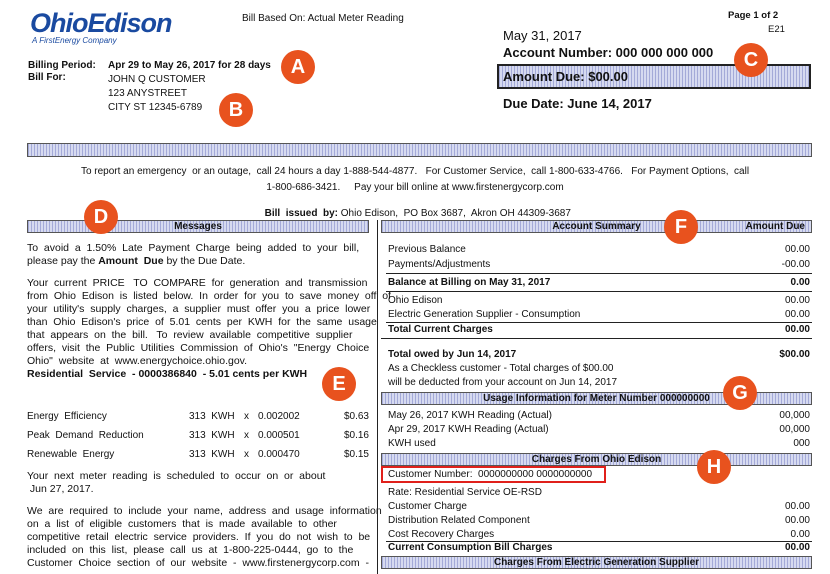 The height and width of the screenshot is (574, 830). What do you see at coordinates (427, 249) in the screenshot?
I see `previous-balance-label: Previous Balance` at bounding box center [427, 249].